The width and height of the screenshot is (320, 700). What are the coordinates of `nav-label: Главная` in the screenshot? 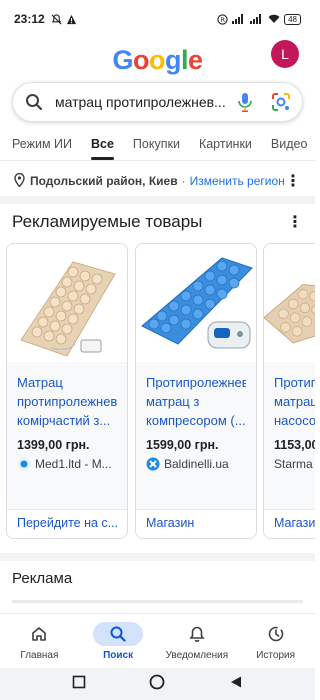 It's located at (39, 655).